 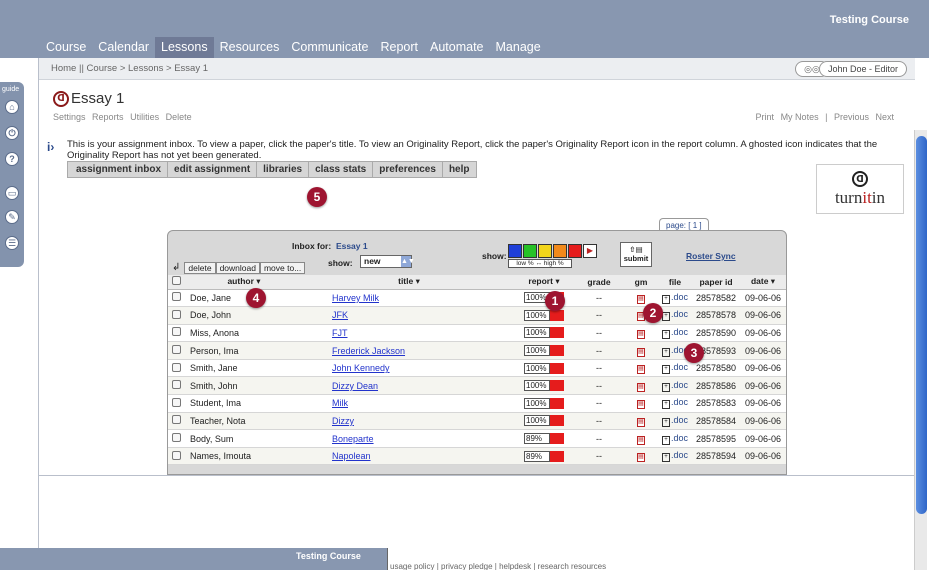 What do you see at coordinates (921, 325) in the screenshot?
I see `scroll-thumb` at bounding box center [921, 325].